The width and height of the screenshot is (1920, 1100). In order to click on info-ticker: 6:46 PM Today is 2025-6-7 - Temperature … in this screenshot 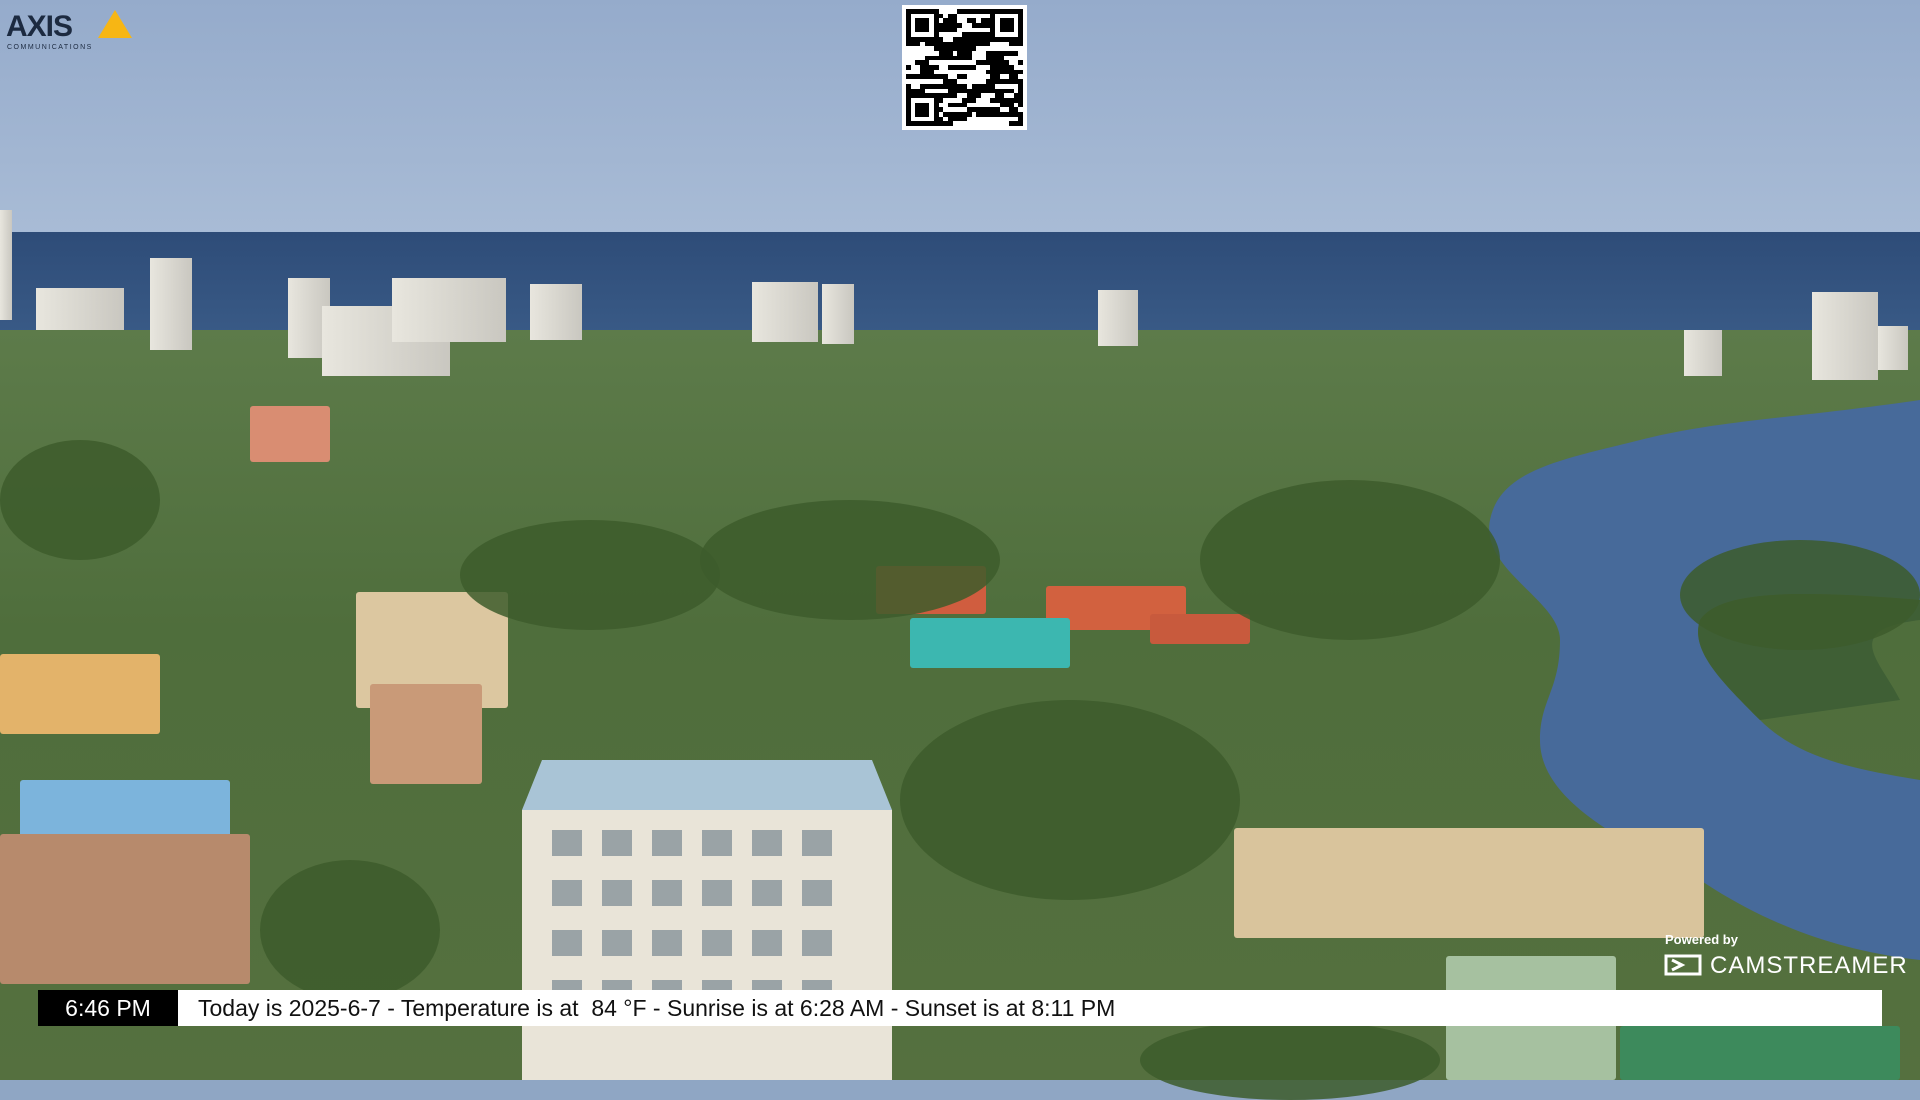, I will do `click(960, 1008)`.